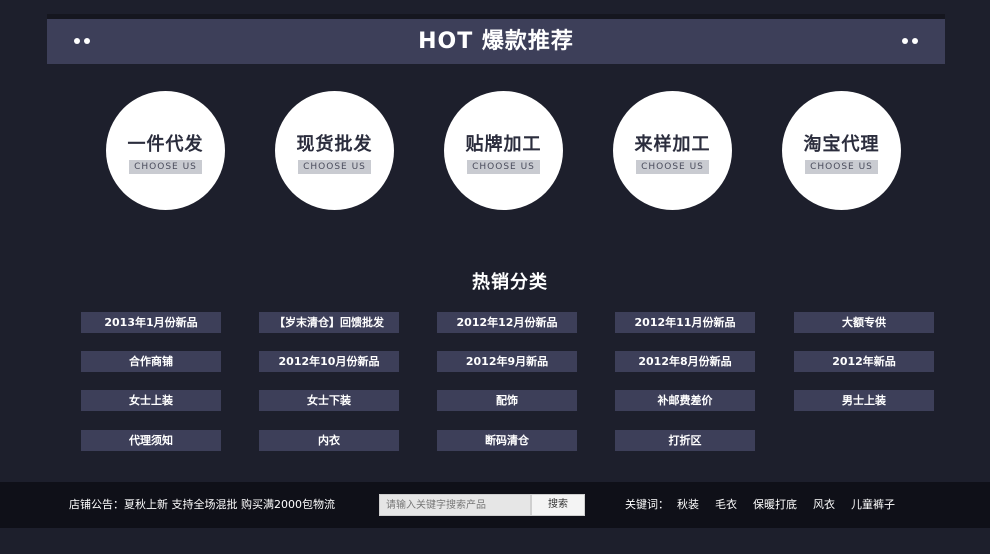  I want to click on service-title: 淘宝代理, so click(841, 144).